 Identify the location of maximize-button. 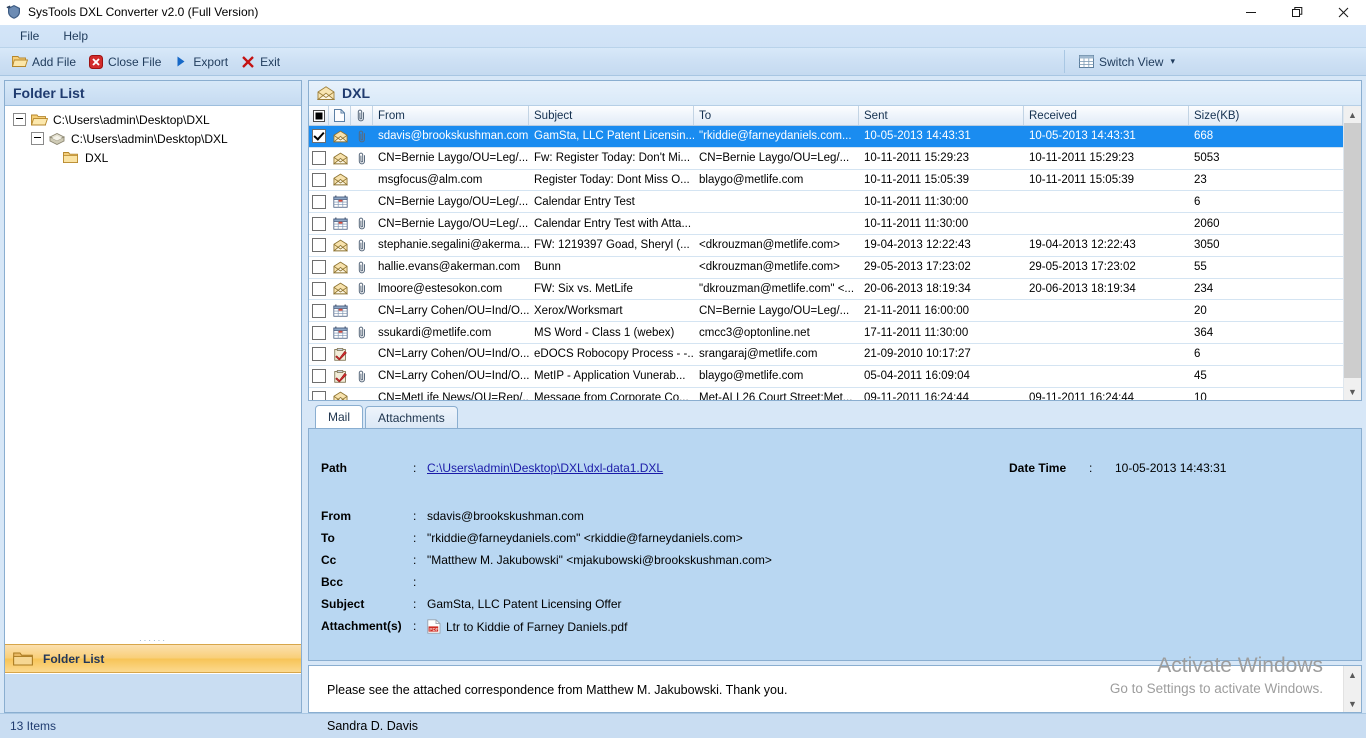
(1297, 12).